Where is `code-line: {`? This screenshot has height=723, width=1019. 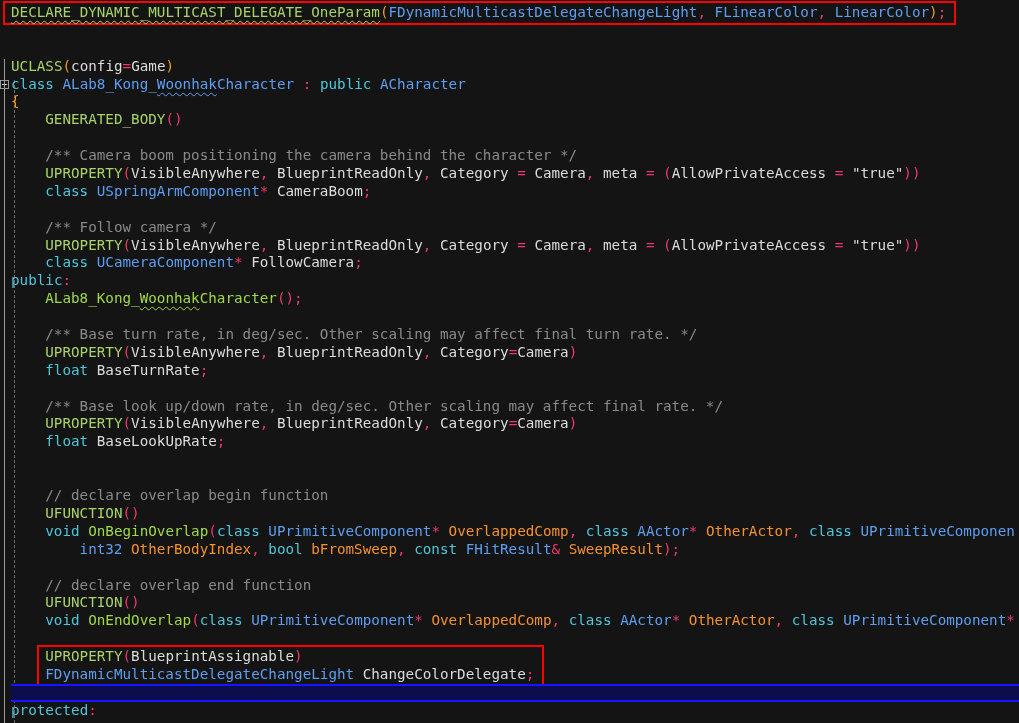
code-line: { is located at coordinates (15, 101).